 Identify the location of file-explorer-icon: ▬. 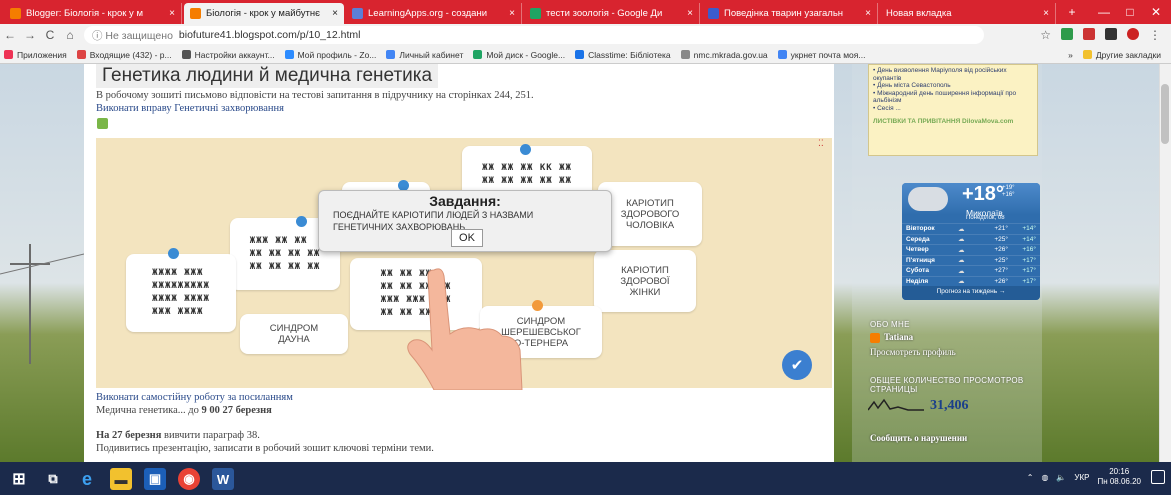
(121, 479).